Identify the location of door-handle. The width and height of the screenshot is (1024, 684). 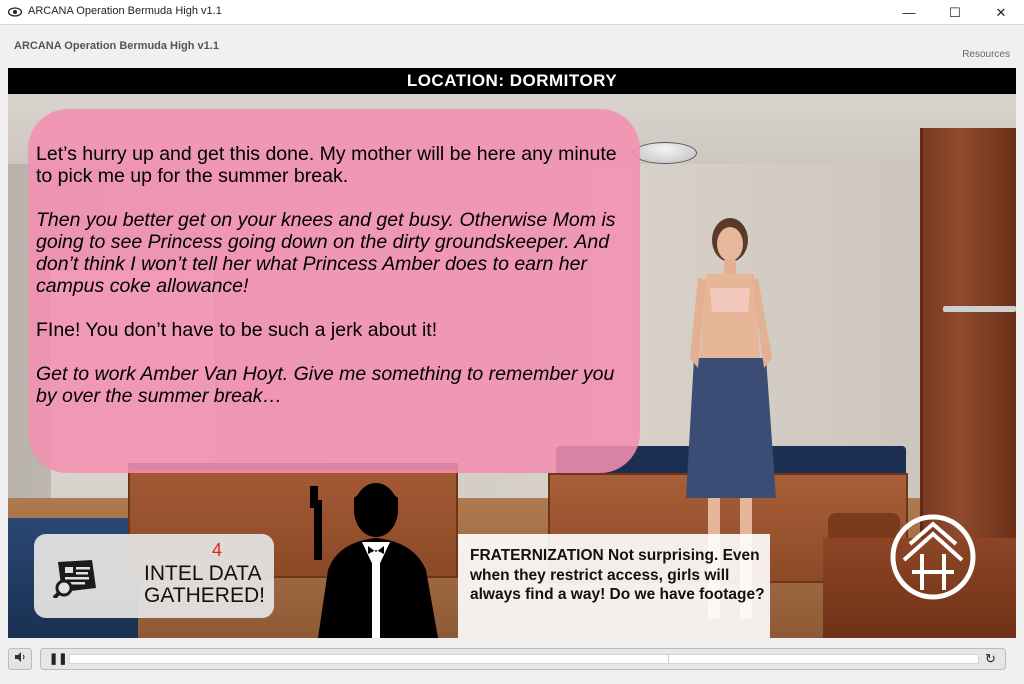
(979, 309).